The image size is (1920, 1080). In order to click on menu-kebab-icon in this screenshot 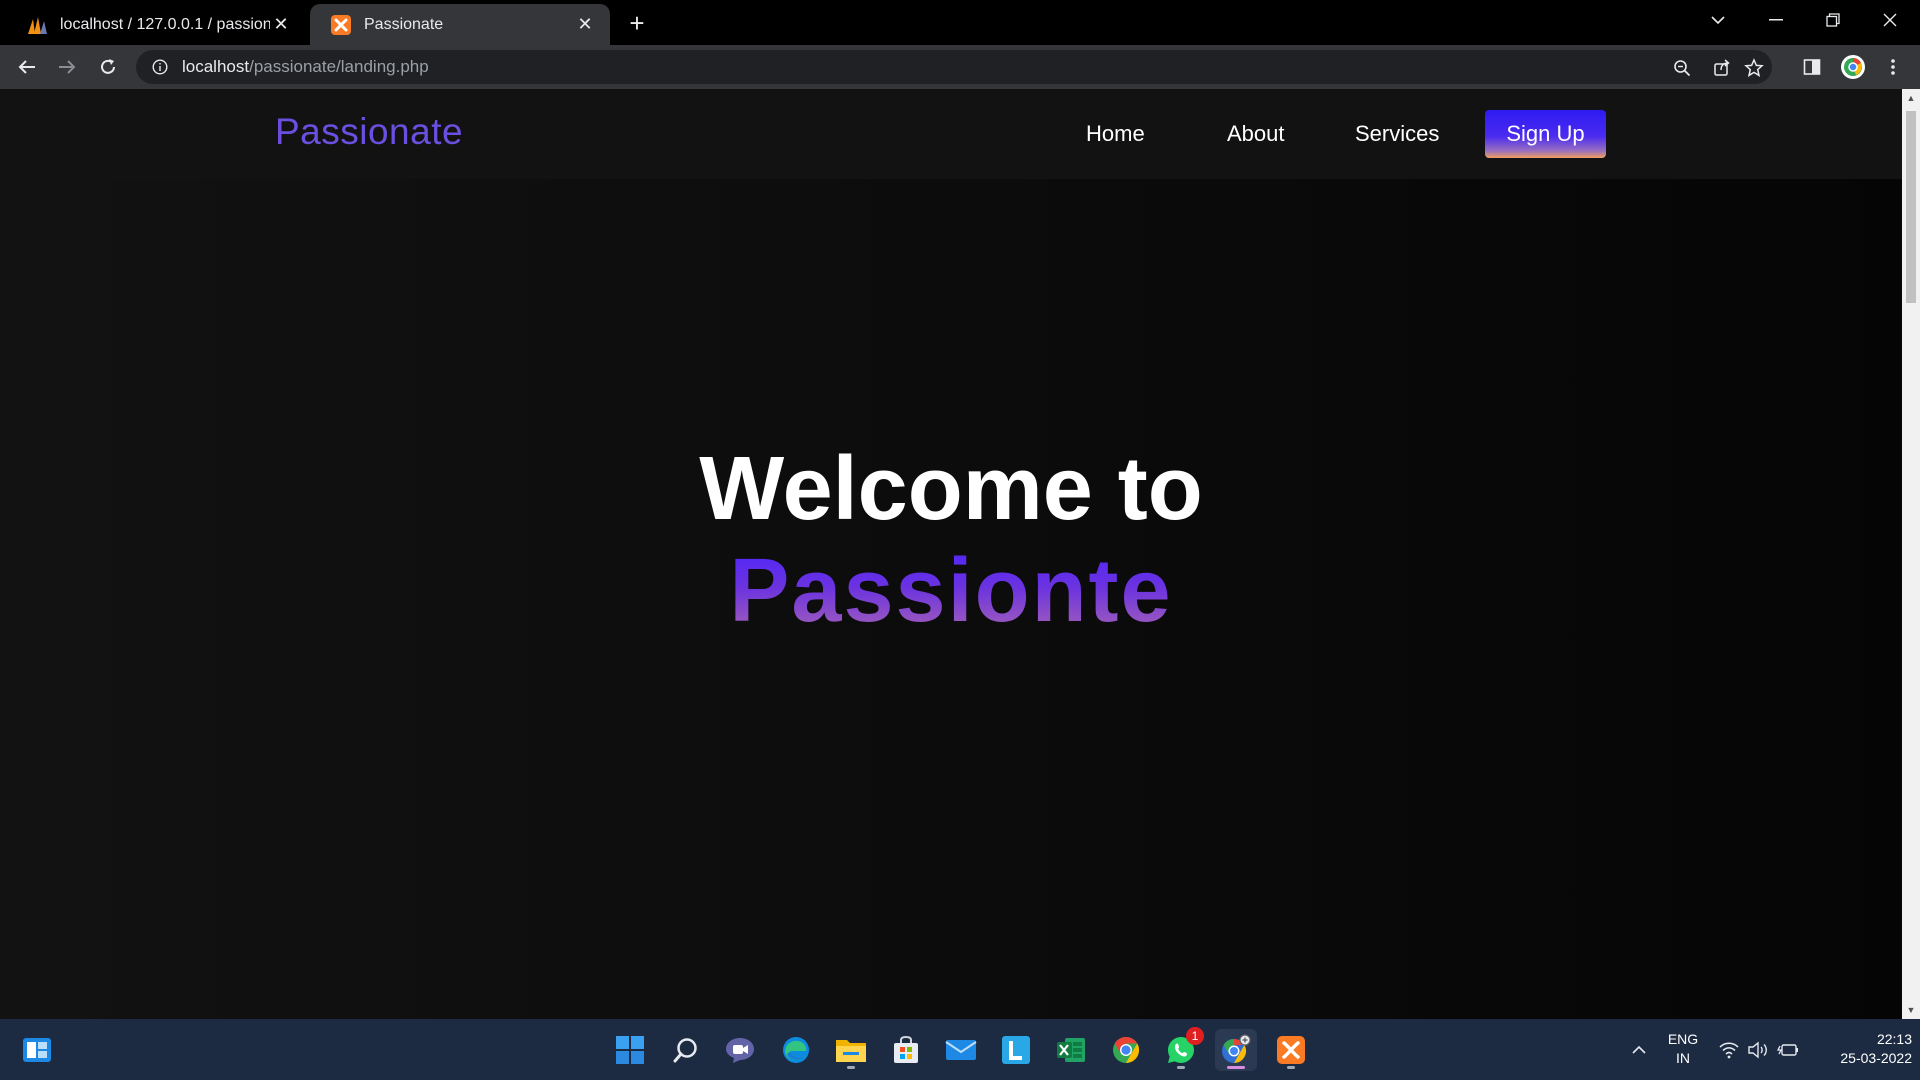, I will do `click(1893, 67)`.